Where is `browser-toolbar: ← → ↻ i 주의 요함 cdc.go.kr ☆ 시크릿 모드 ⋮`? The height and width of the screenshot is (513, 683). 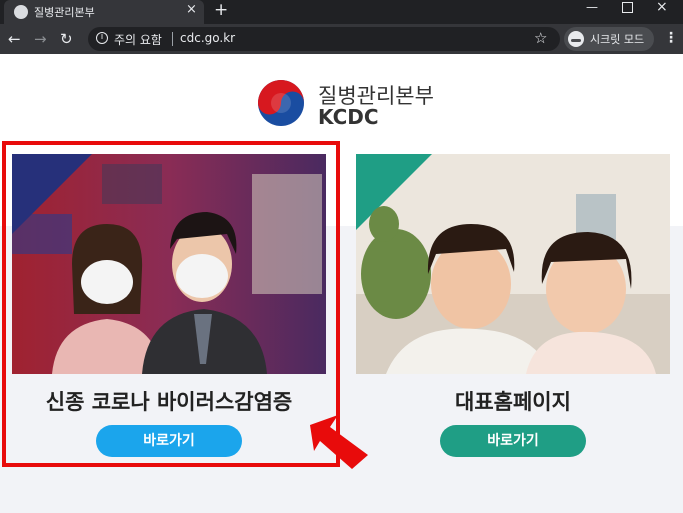 browser-toolbar: ← → ↻ i 주의 요함 cdc.go.kr ☆ 시크릿 모드 ⋮ is located at coordinates (341, 39).